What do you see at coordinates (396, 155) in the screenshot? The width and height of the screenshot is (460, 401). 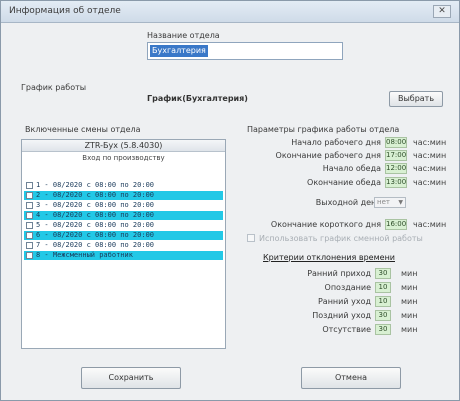 I see `param-field: 17:00` at bounding box center [396, 155].